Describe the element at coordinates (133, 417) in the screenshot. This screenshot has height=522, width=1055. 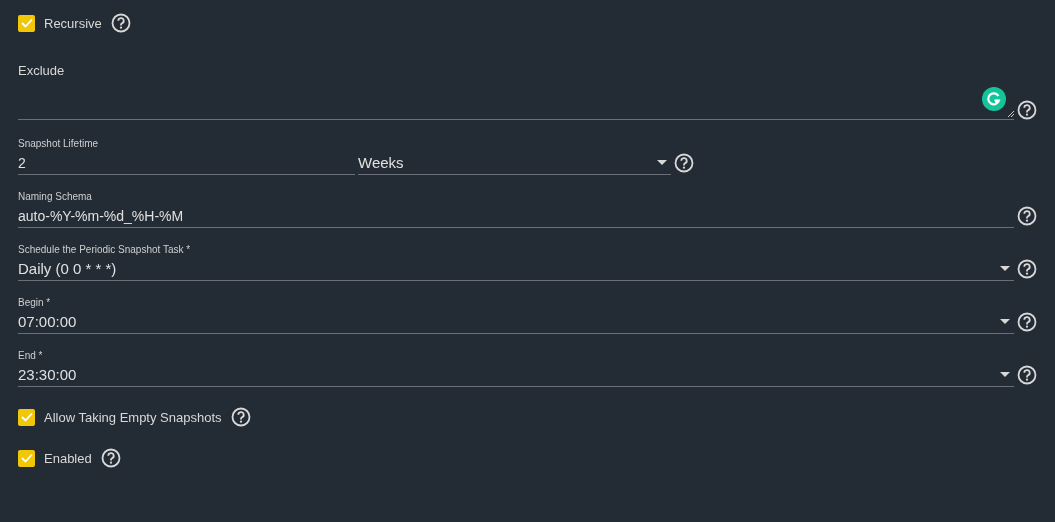
I see `checkbox-label: Allow Taking Empty Snapshots` at that location.